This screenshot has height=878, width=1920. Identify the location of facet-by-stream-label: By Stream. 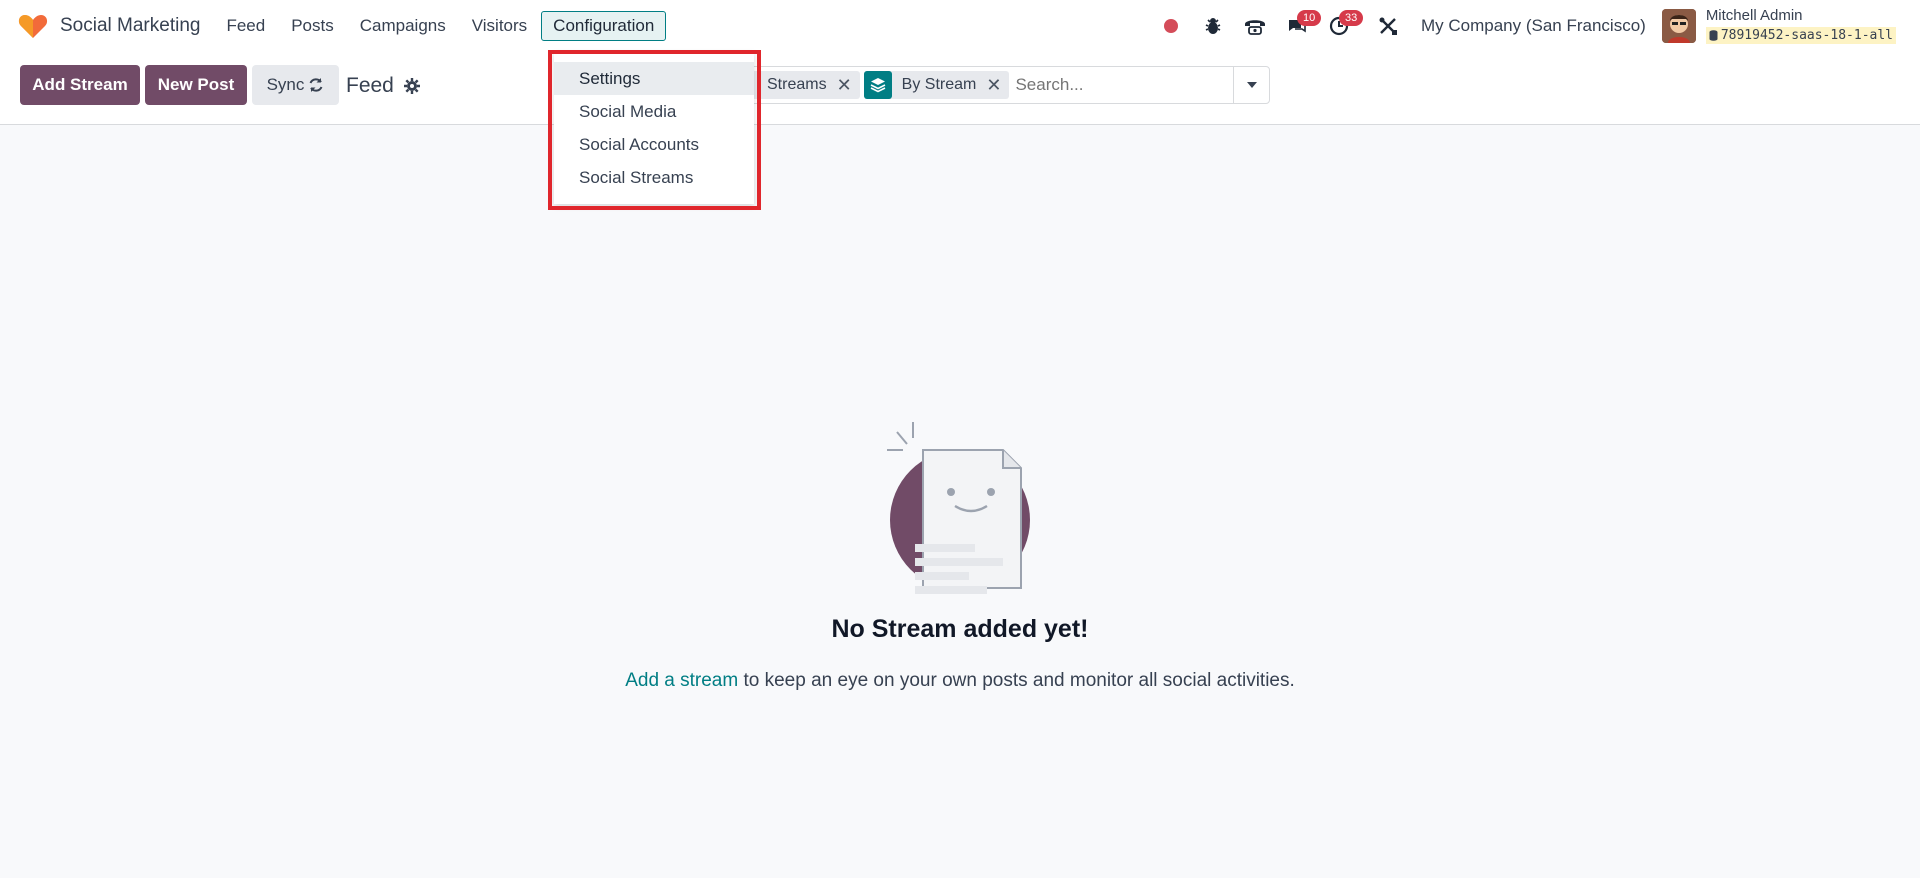
(939, 84).